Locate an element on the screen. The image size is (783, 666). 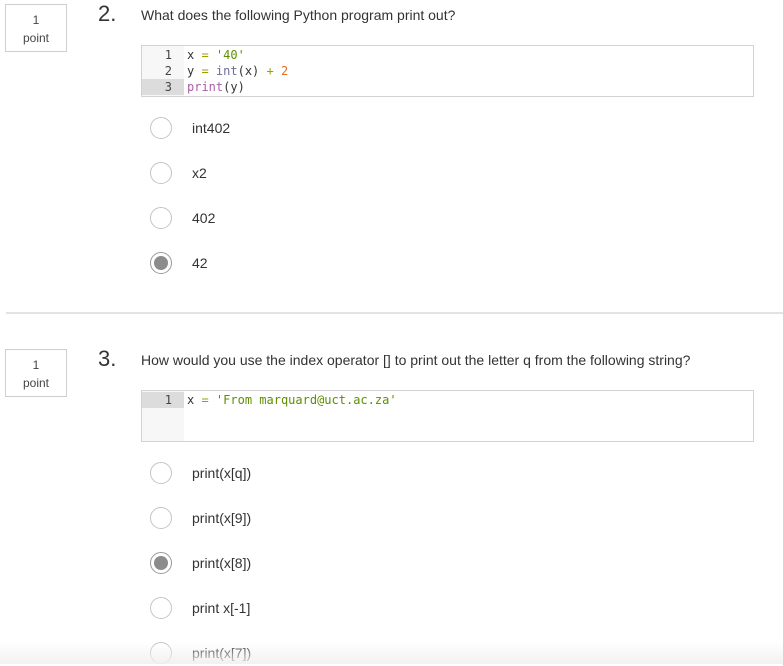
code-token: int is located at coordinates (226, 71).